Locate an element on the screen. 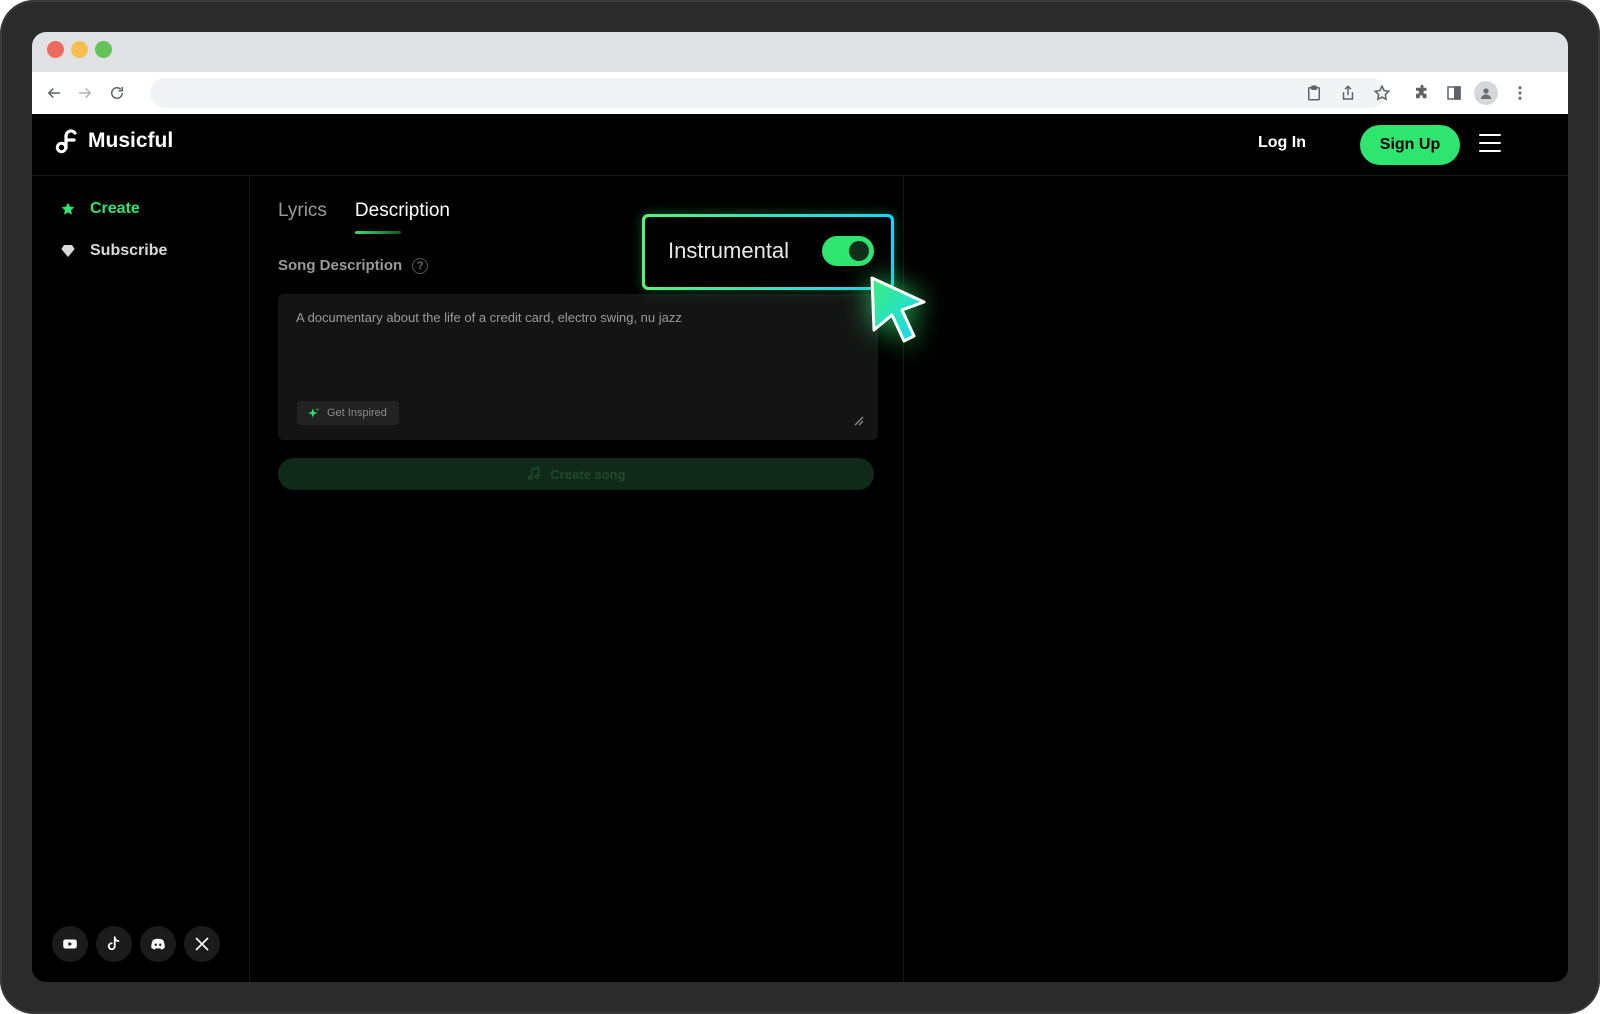  kebab-menu-icon is located at coordinates (1520, 93).